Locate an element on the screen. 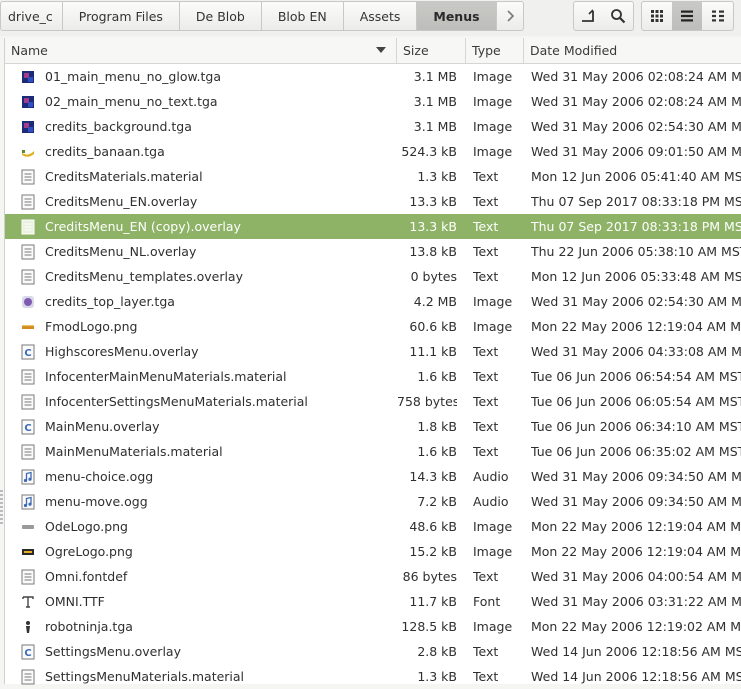 The image size is (741, 689). file-date-modified: Thu 07 Sep 2017 08:33:18 PM MST is located at coordinates (636, 201).